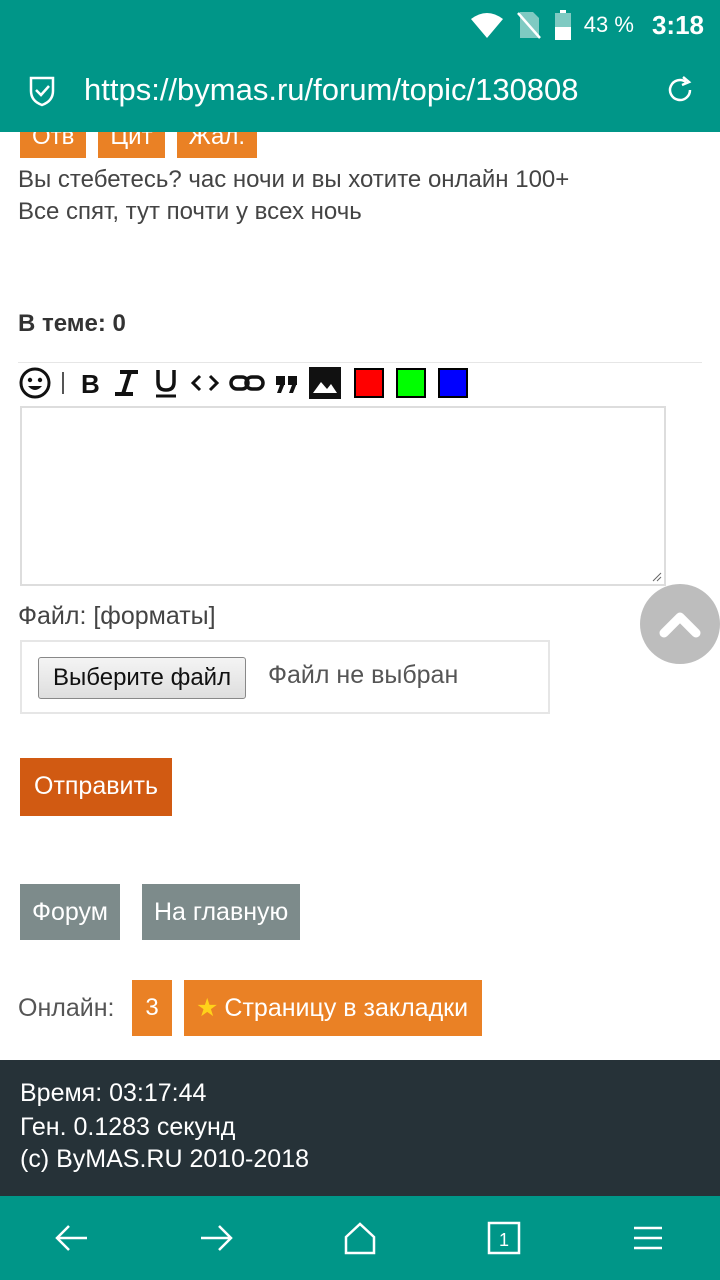 This screenshot has height=1280, width=720. Describe the element at coordinates (657, 577) in the screenshot. I see `resize-handle-icon` at that location.